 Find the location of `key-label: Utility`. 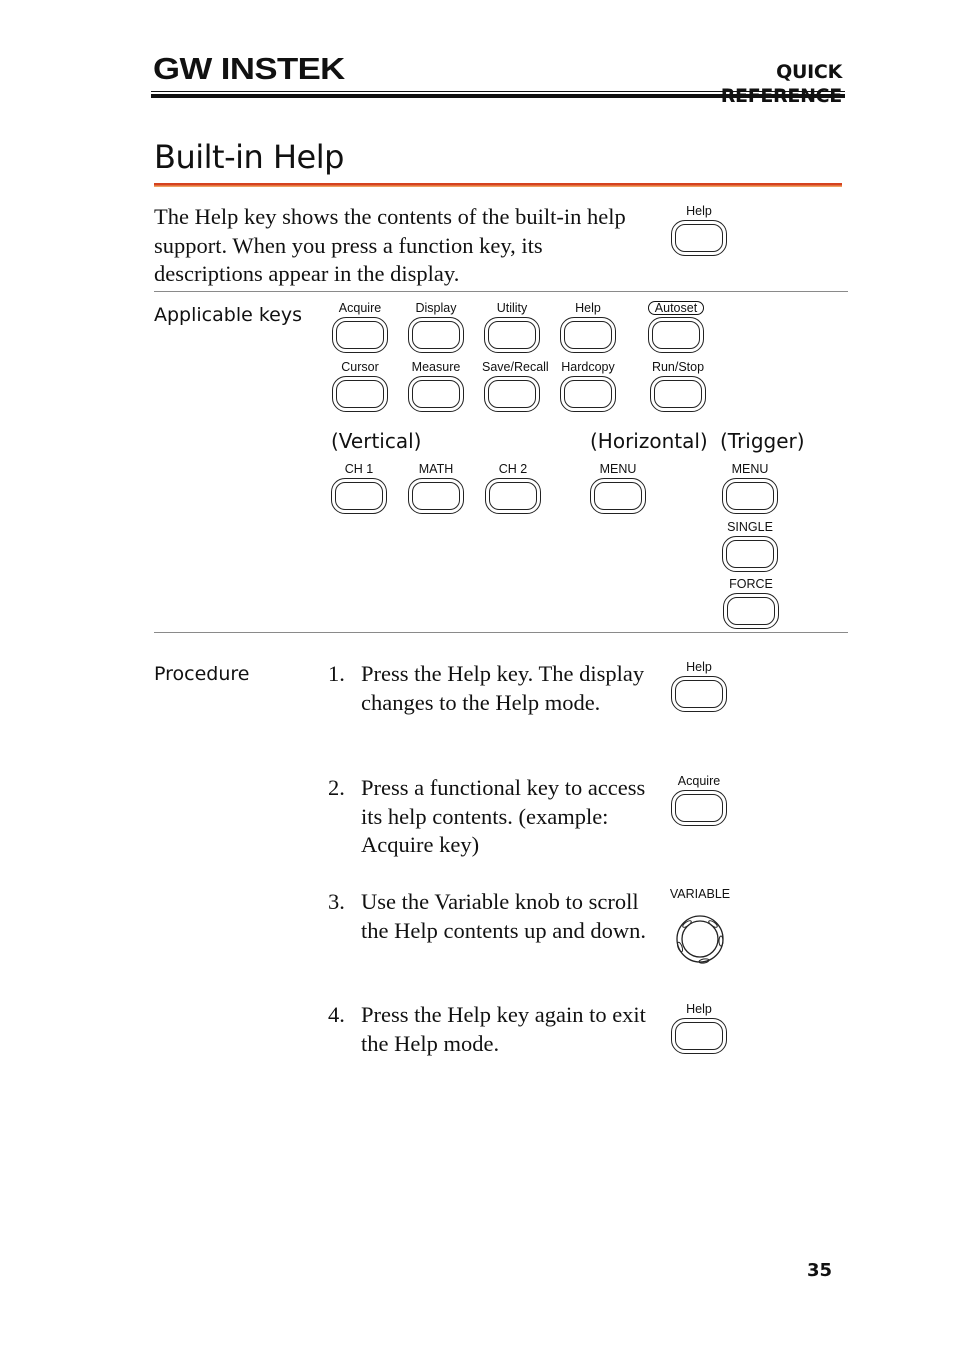

key-label: Utility is located at coordinates (512, 308).